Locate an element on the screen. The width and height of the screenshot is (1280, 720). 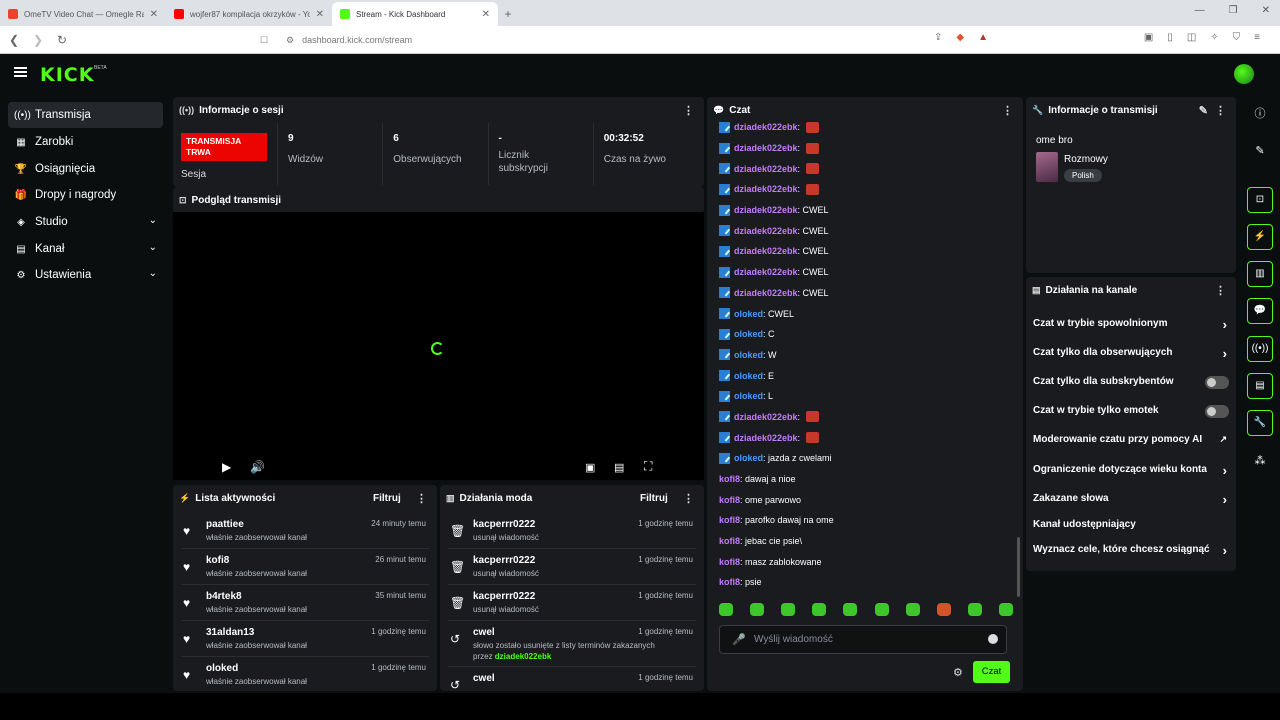
channel-action-item: Kanał udostępniający is located at coordinates (1131, 529).